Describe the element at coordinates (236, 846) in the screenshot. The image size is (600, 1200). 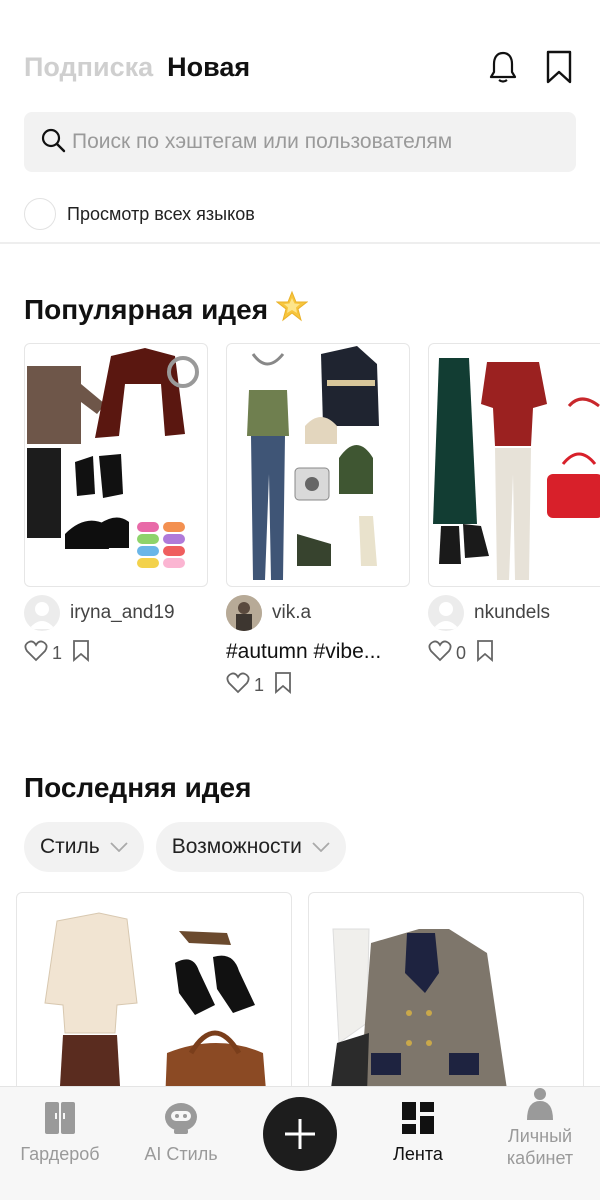
I see `filter-features-label: Возможности` at that location.